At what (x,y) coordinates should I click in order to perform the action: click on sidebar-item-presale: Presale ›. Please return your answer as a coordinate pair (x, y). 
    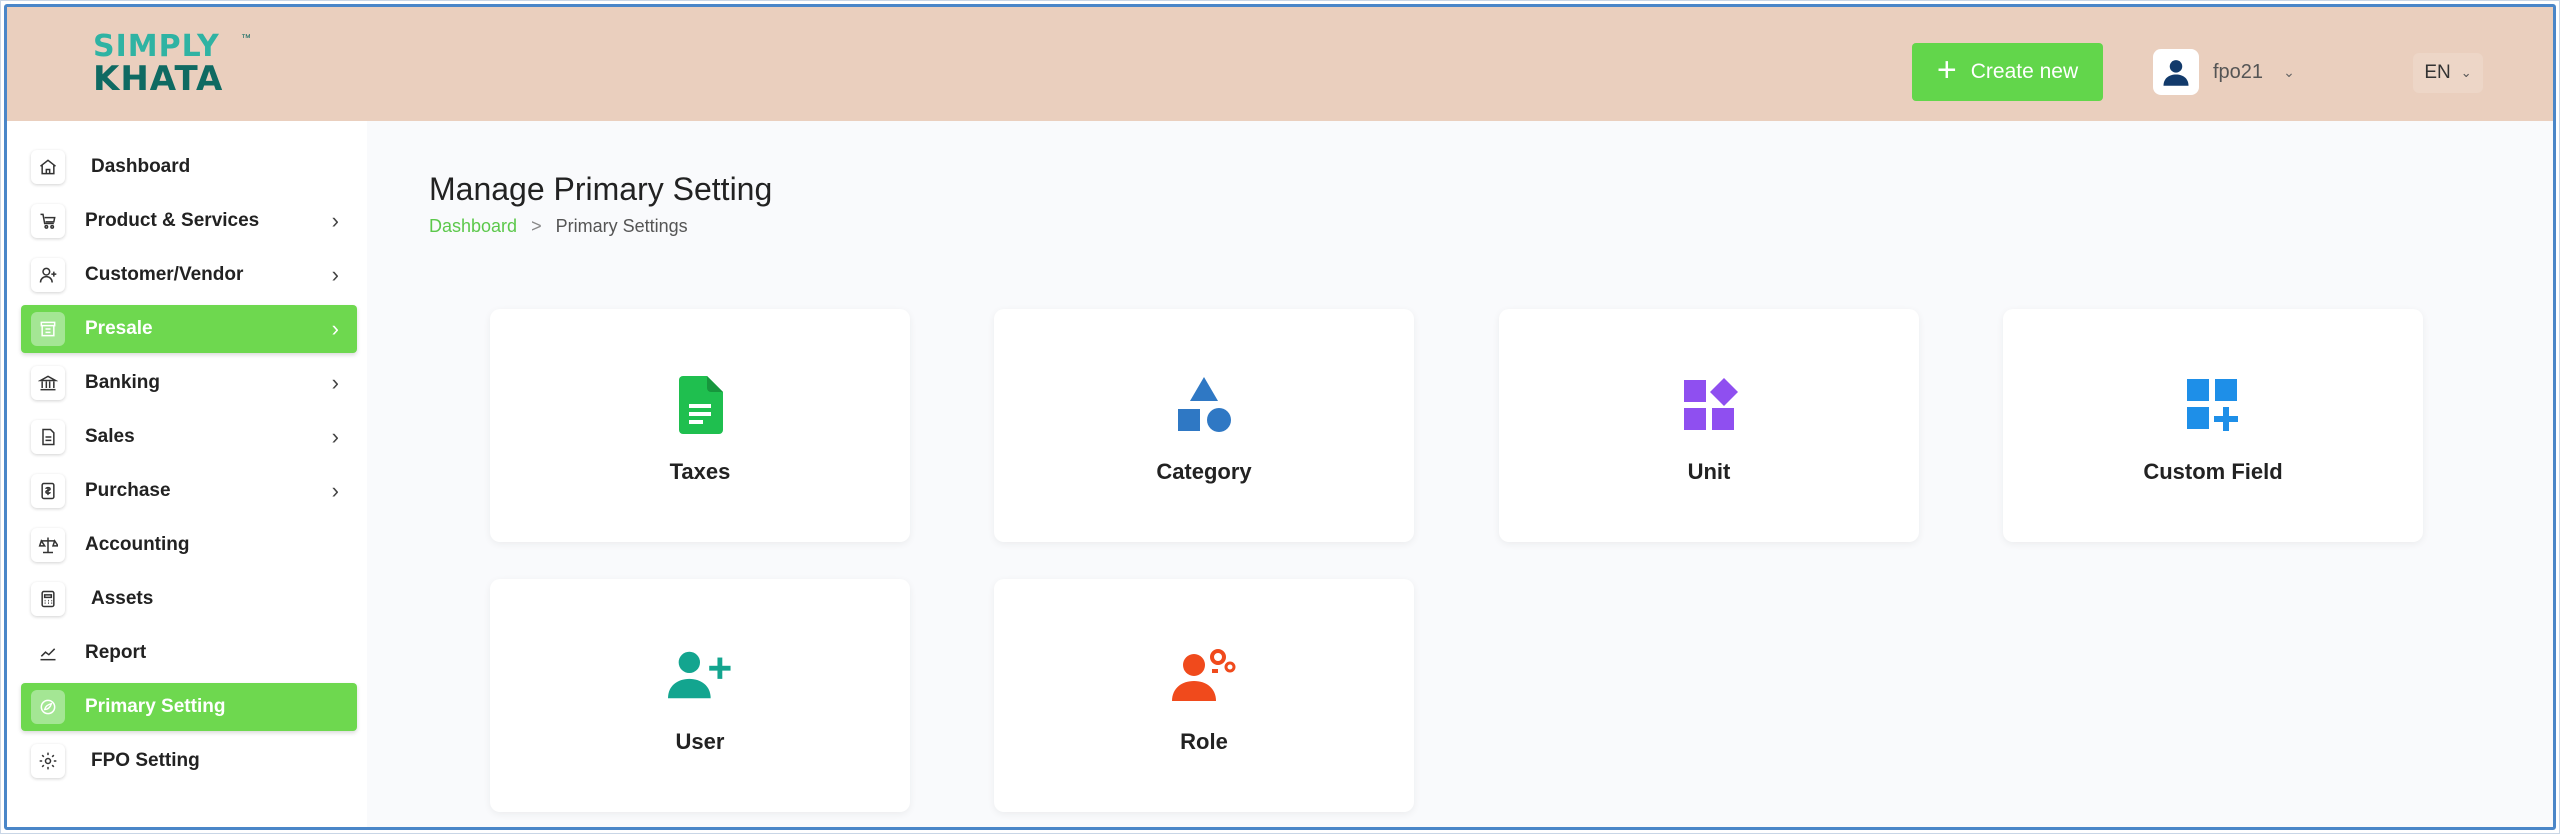
    Looking at the image, I should click on (189, 329).